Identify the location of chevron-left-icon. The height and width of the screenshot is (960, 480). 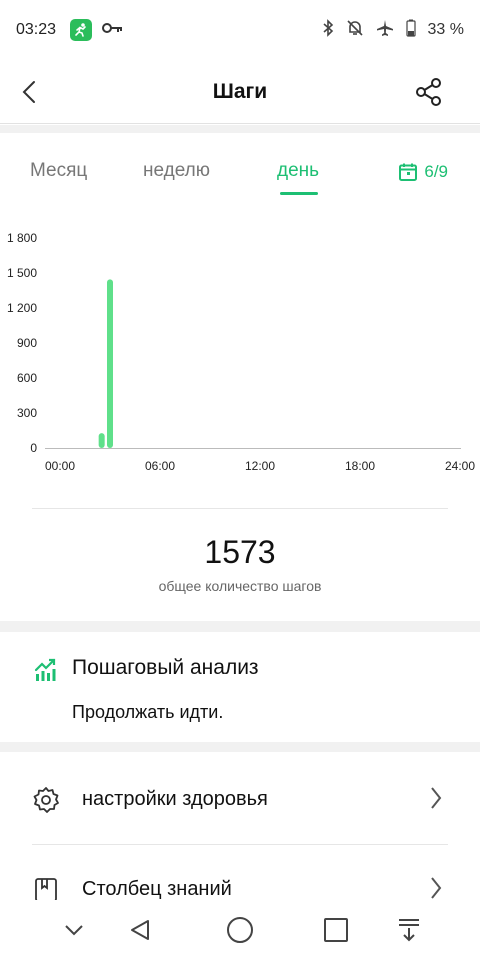
(28, 92).